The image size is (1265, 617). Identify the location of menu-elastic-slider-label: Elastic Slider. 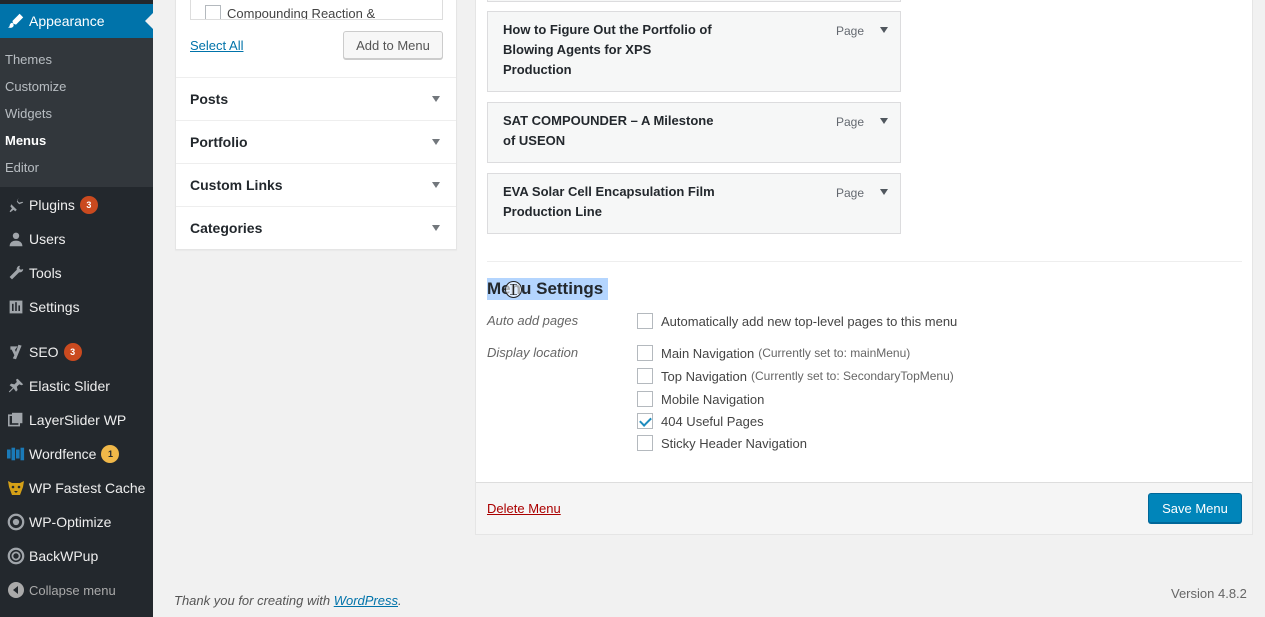
(69, 386).